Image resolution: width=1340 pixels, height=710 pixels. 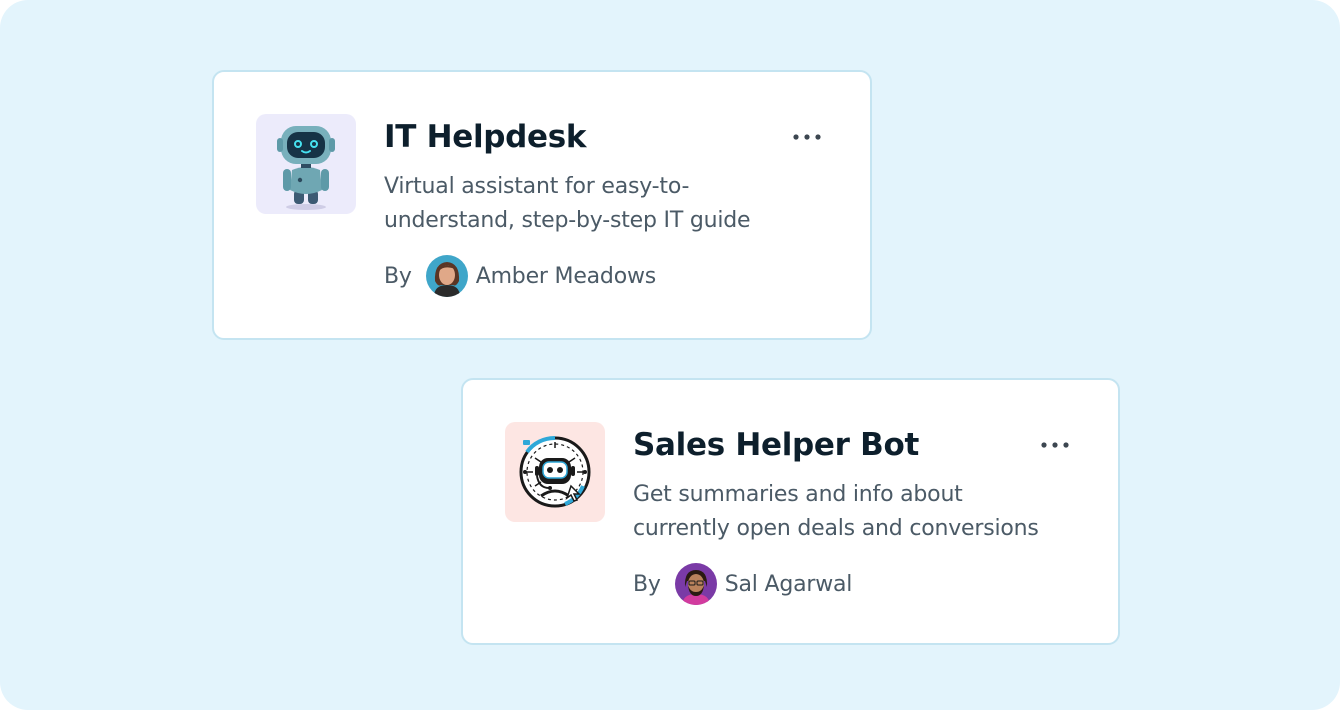 I want to click on author-byline: By Sal Agarwal, so click(x=742, y=584).